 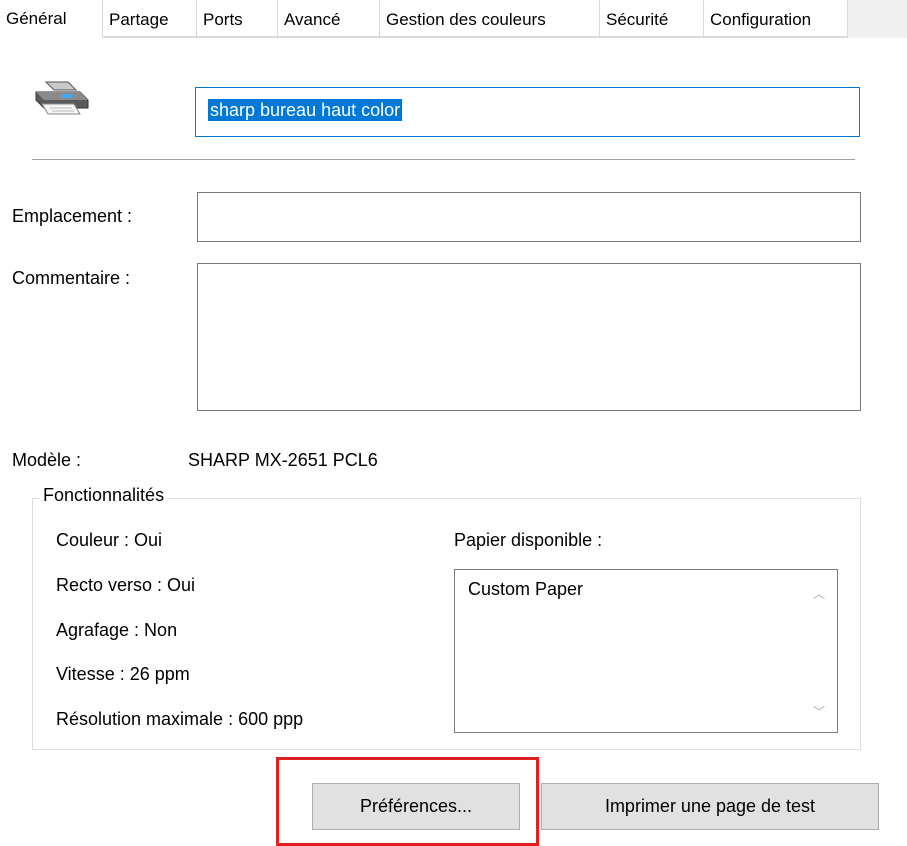 I want to click on tab-partage: Partage, so click(x=150, y=18).